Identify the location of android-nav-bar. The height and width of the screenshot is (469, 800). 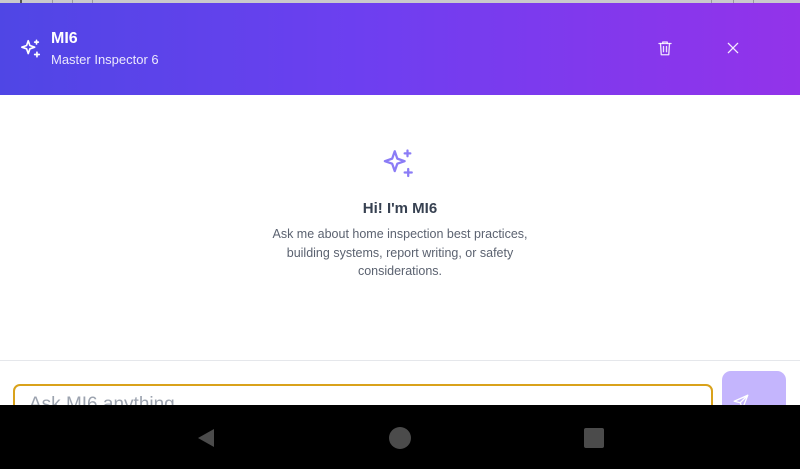
(400, 437).